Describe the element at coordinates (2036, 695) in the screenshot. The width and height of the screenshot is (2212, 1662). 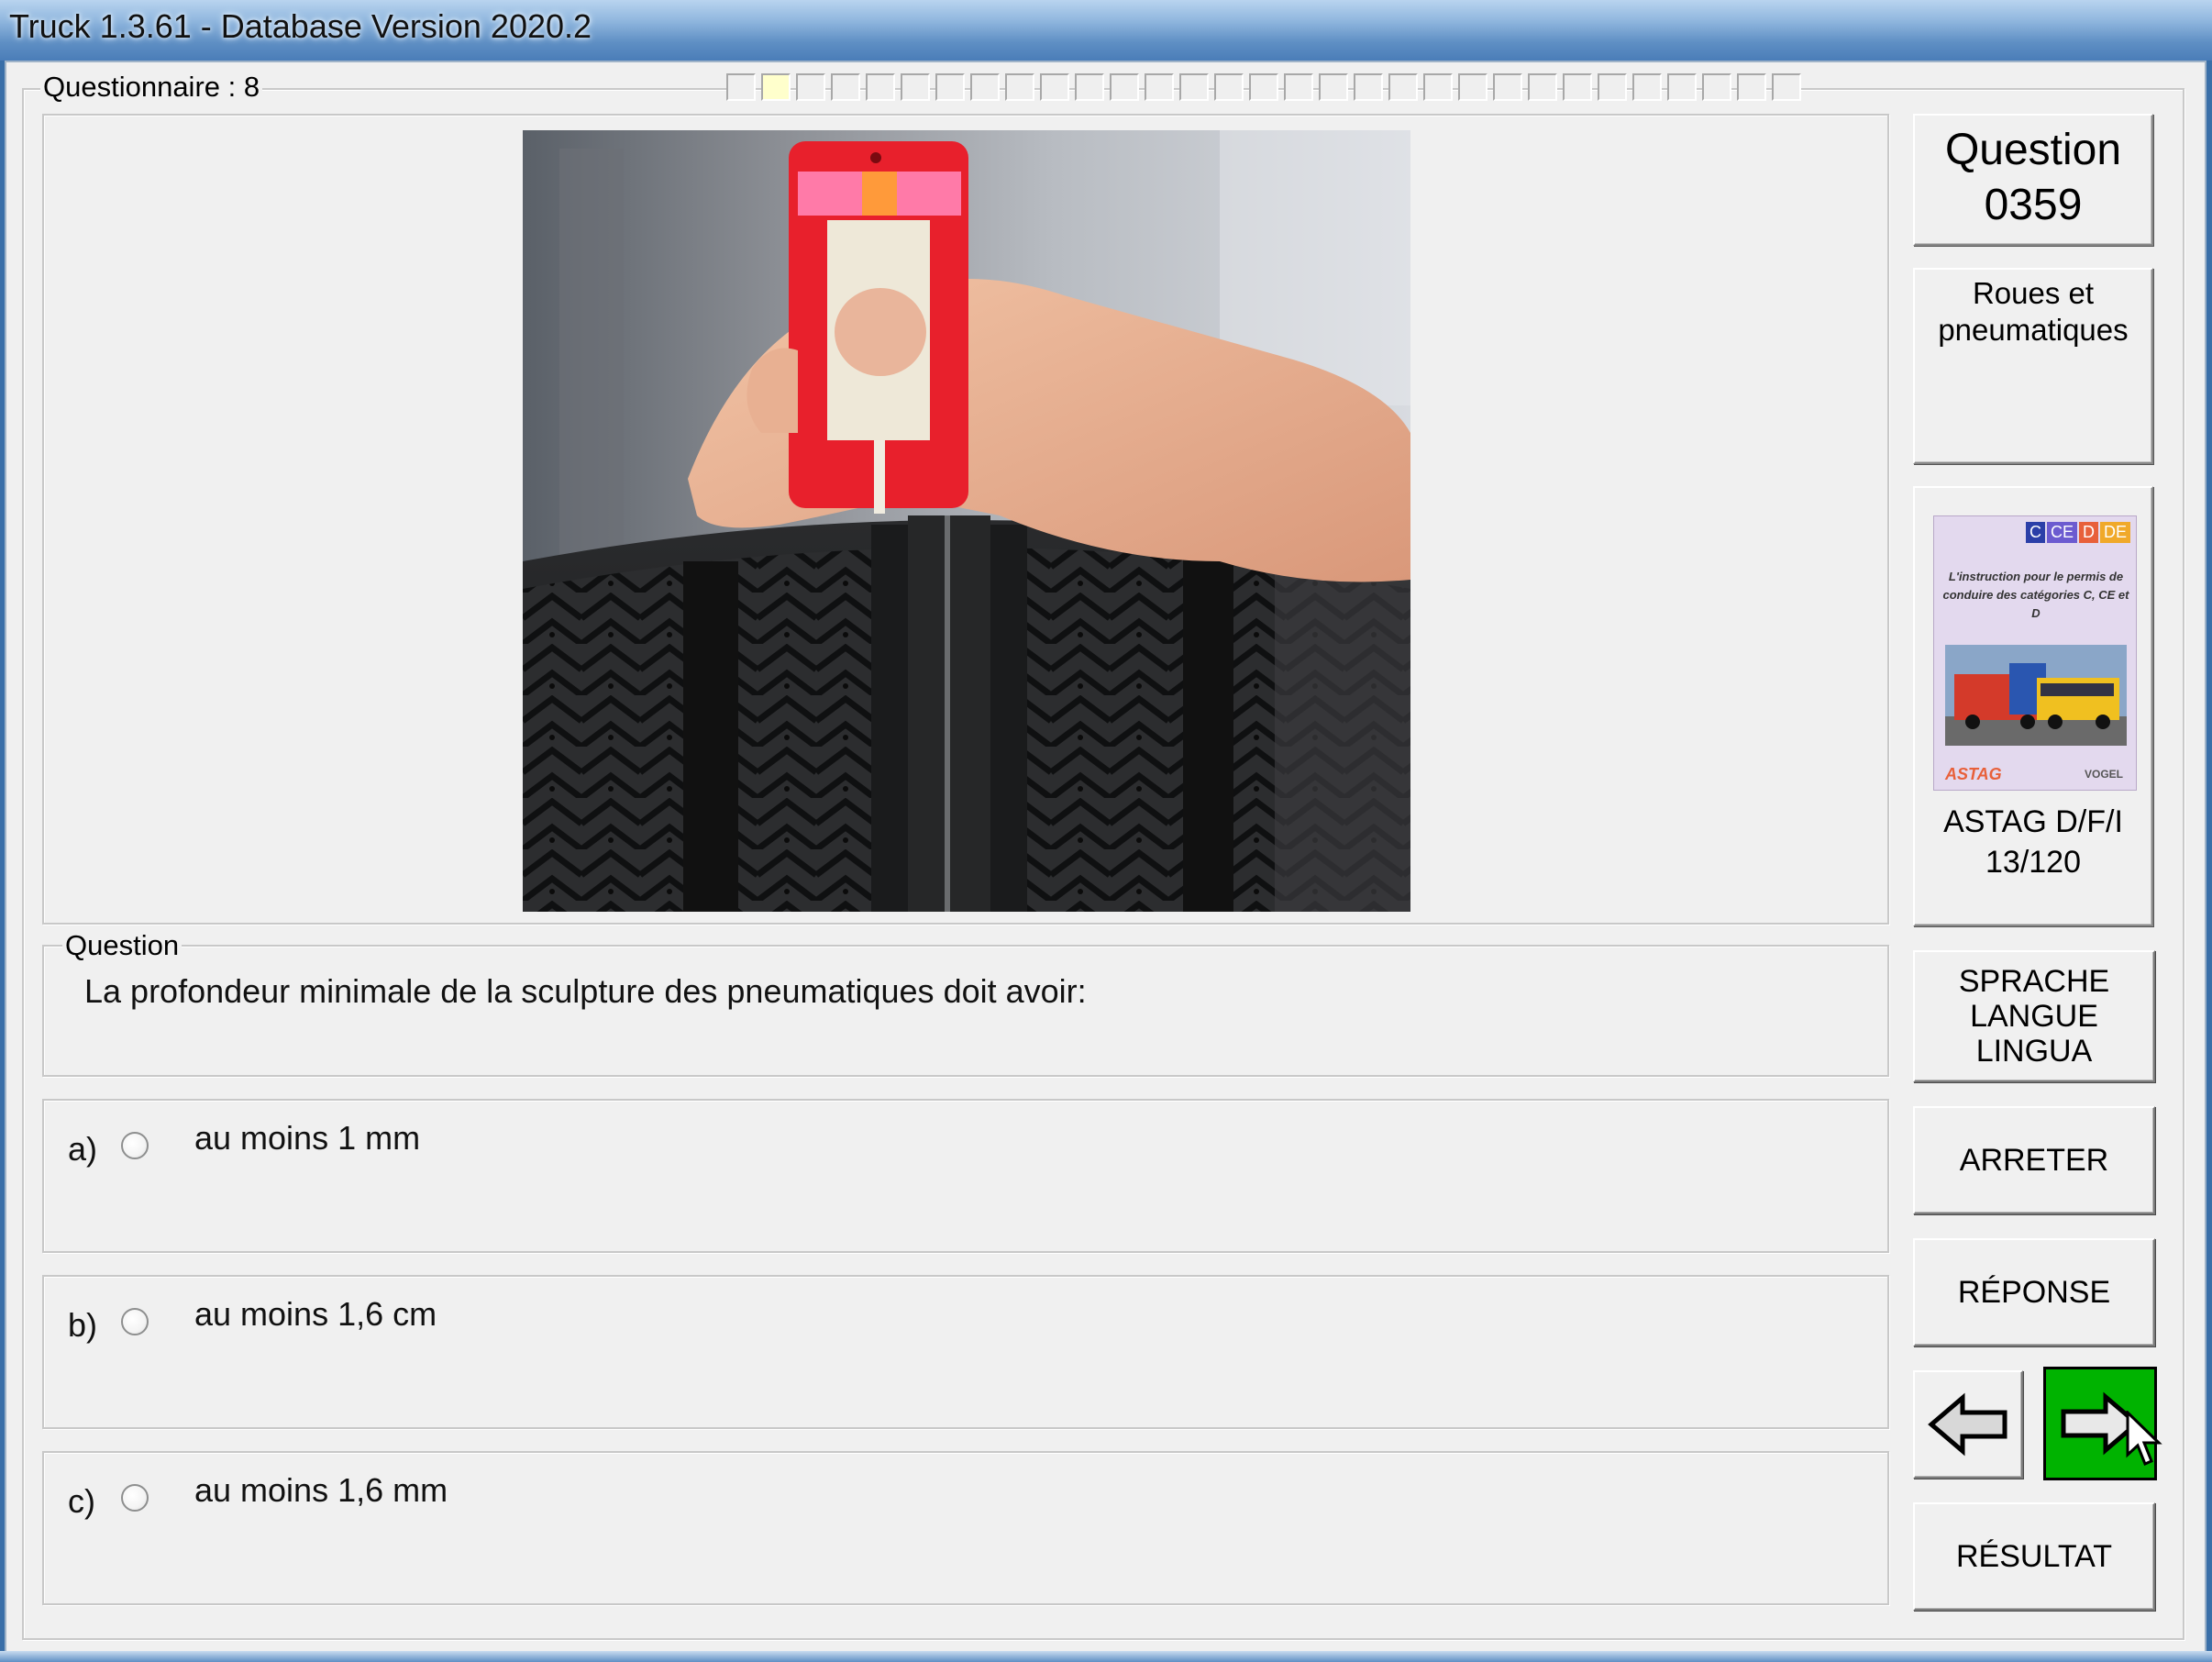
I see `book-trucks-image` at that location.